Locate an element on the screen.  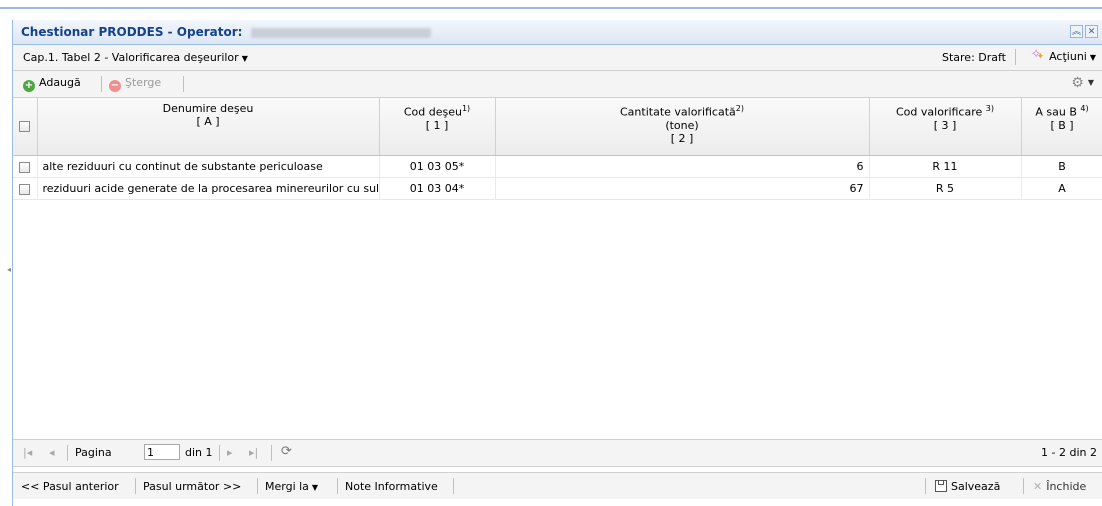
page-label: Pagina is located at coordinates (93, 452).